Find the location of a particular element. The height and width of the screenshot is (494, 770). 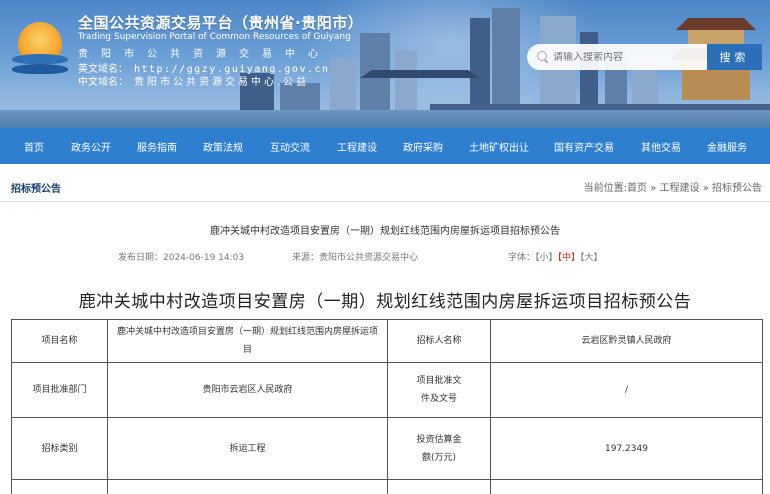

table-cell-value: 拆运工程 is located at coordinates (247, 448).